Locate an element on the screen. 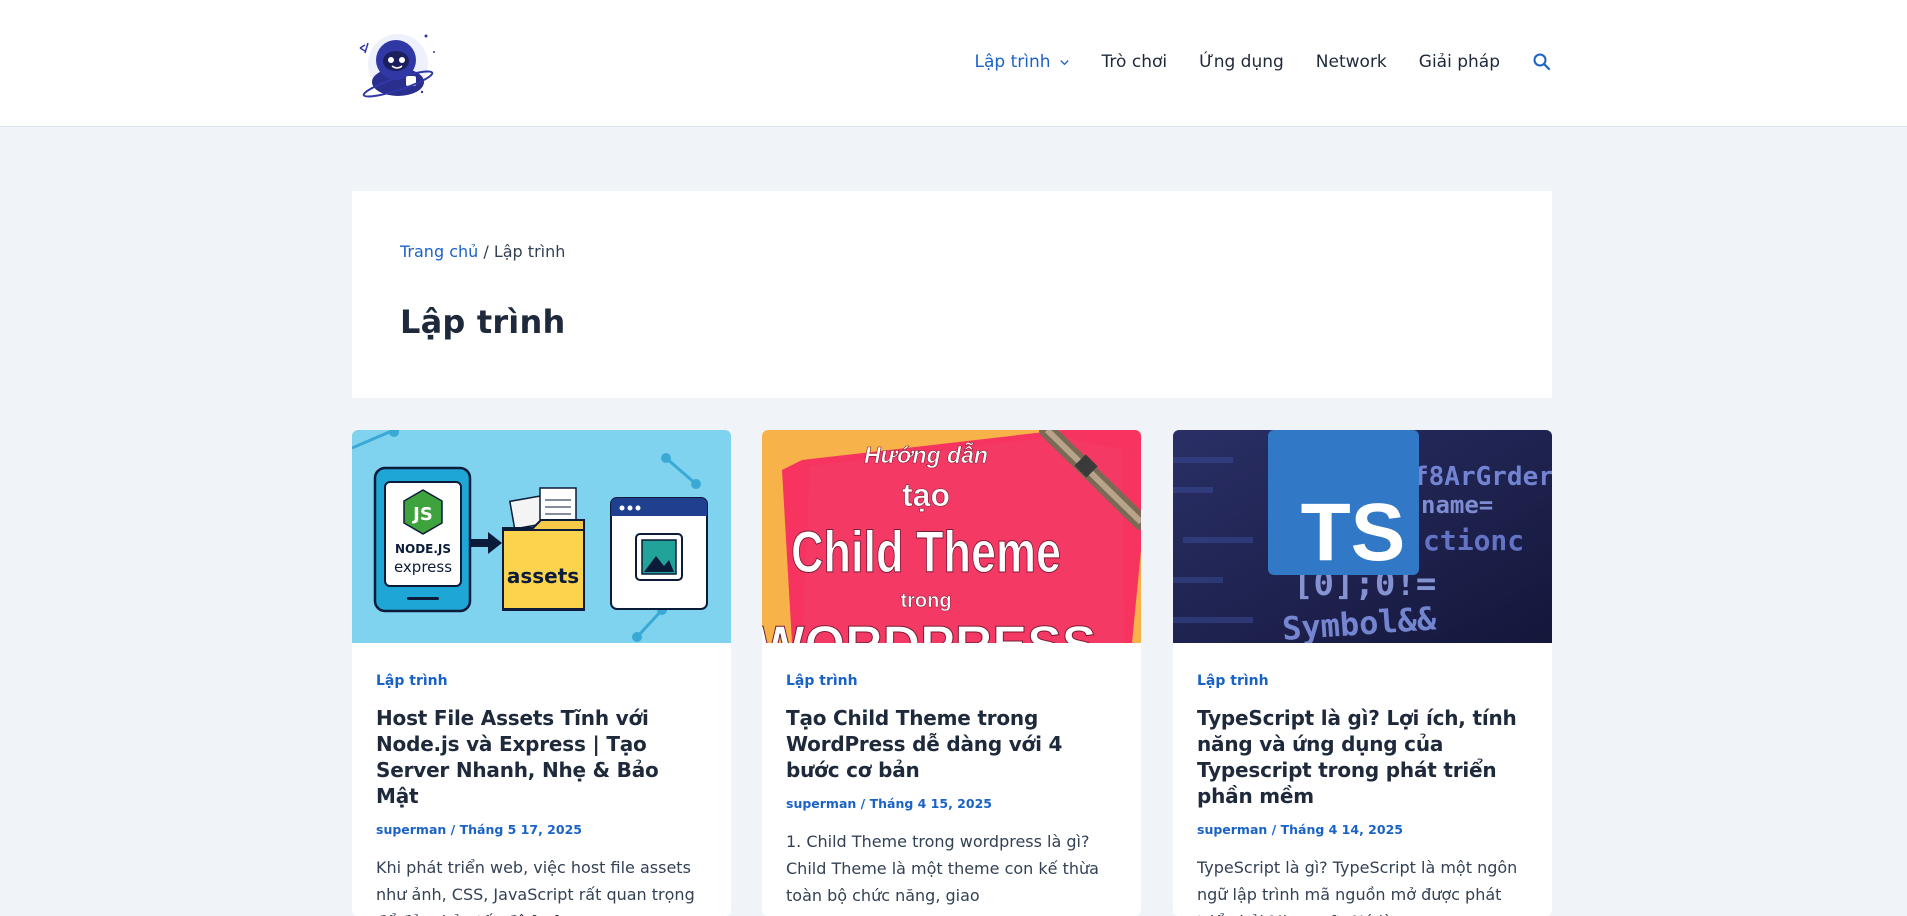 The width and height of the screenshot is (1907, 916). nav-item-giai-phap: Giải pháp is located at coordinates (1459, 62).